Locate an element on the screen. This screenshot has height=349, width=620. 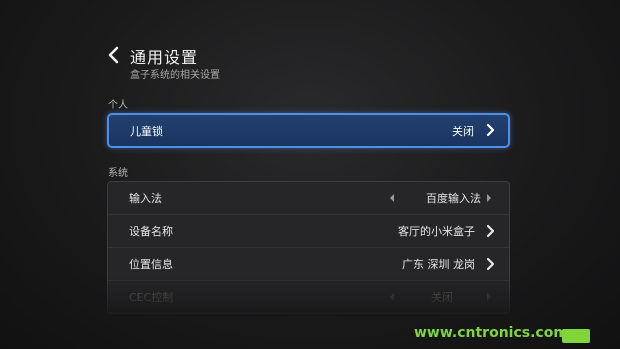
setting-value: 广东 深圳 龙岗 is located at coordinates (438, 264).